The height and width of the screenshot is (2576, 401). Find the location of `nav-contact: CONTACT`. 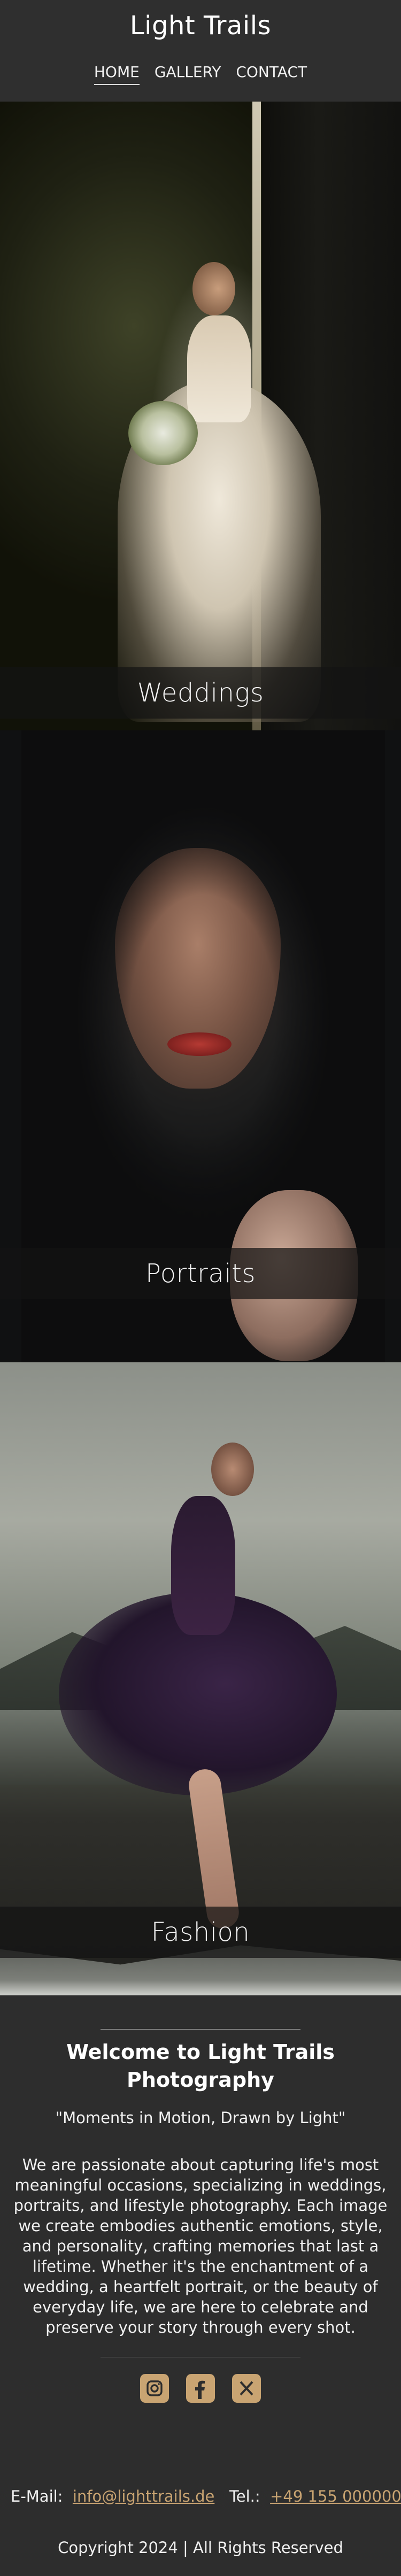

nav-contact: CONTACT is located at coordinates (271, 74).